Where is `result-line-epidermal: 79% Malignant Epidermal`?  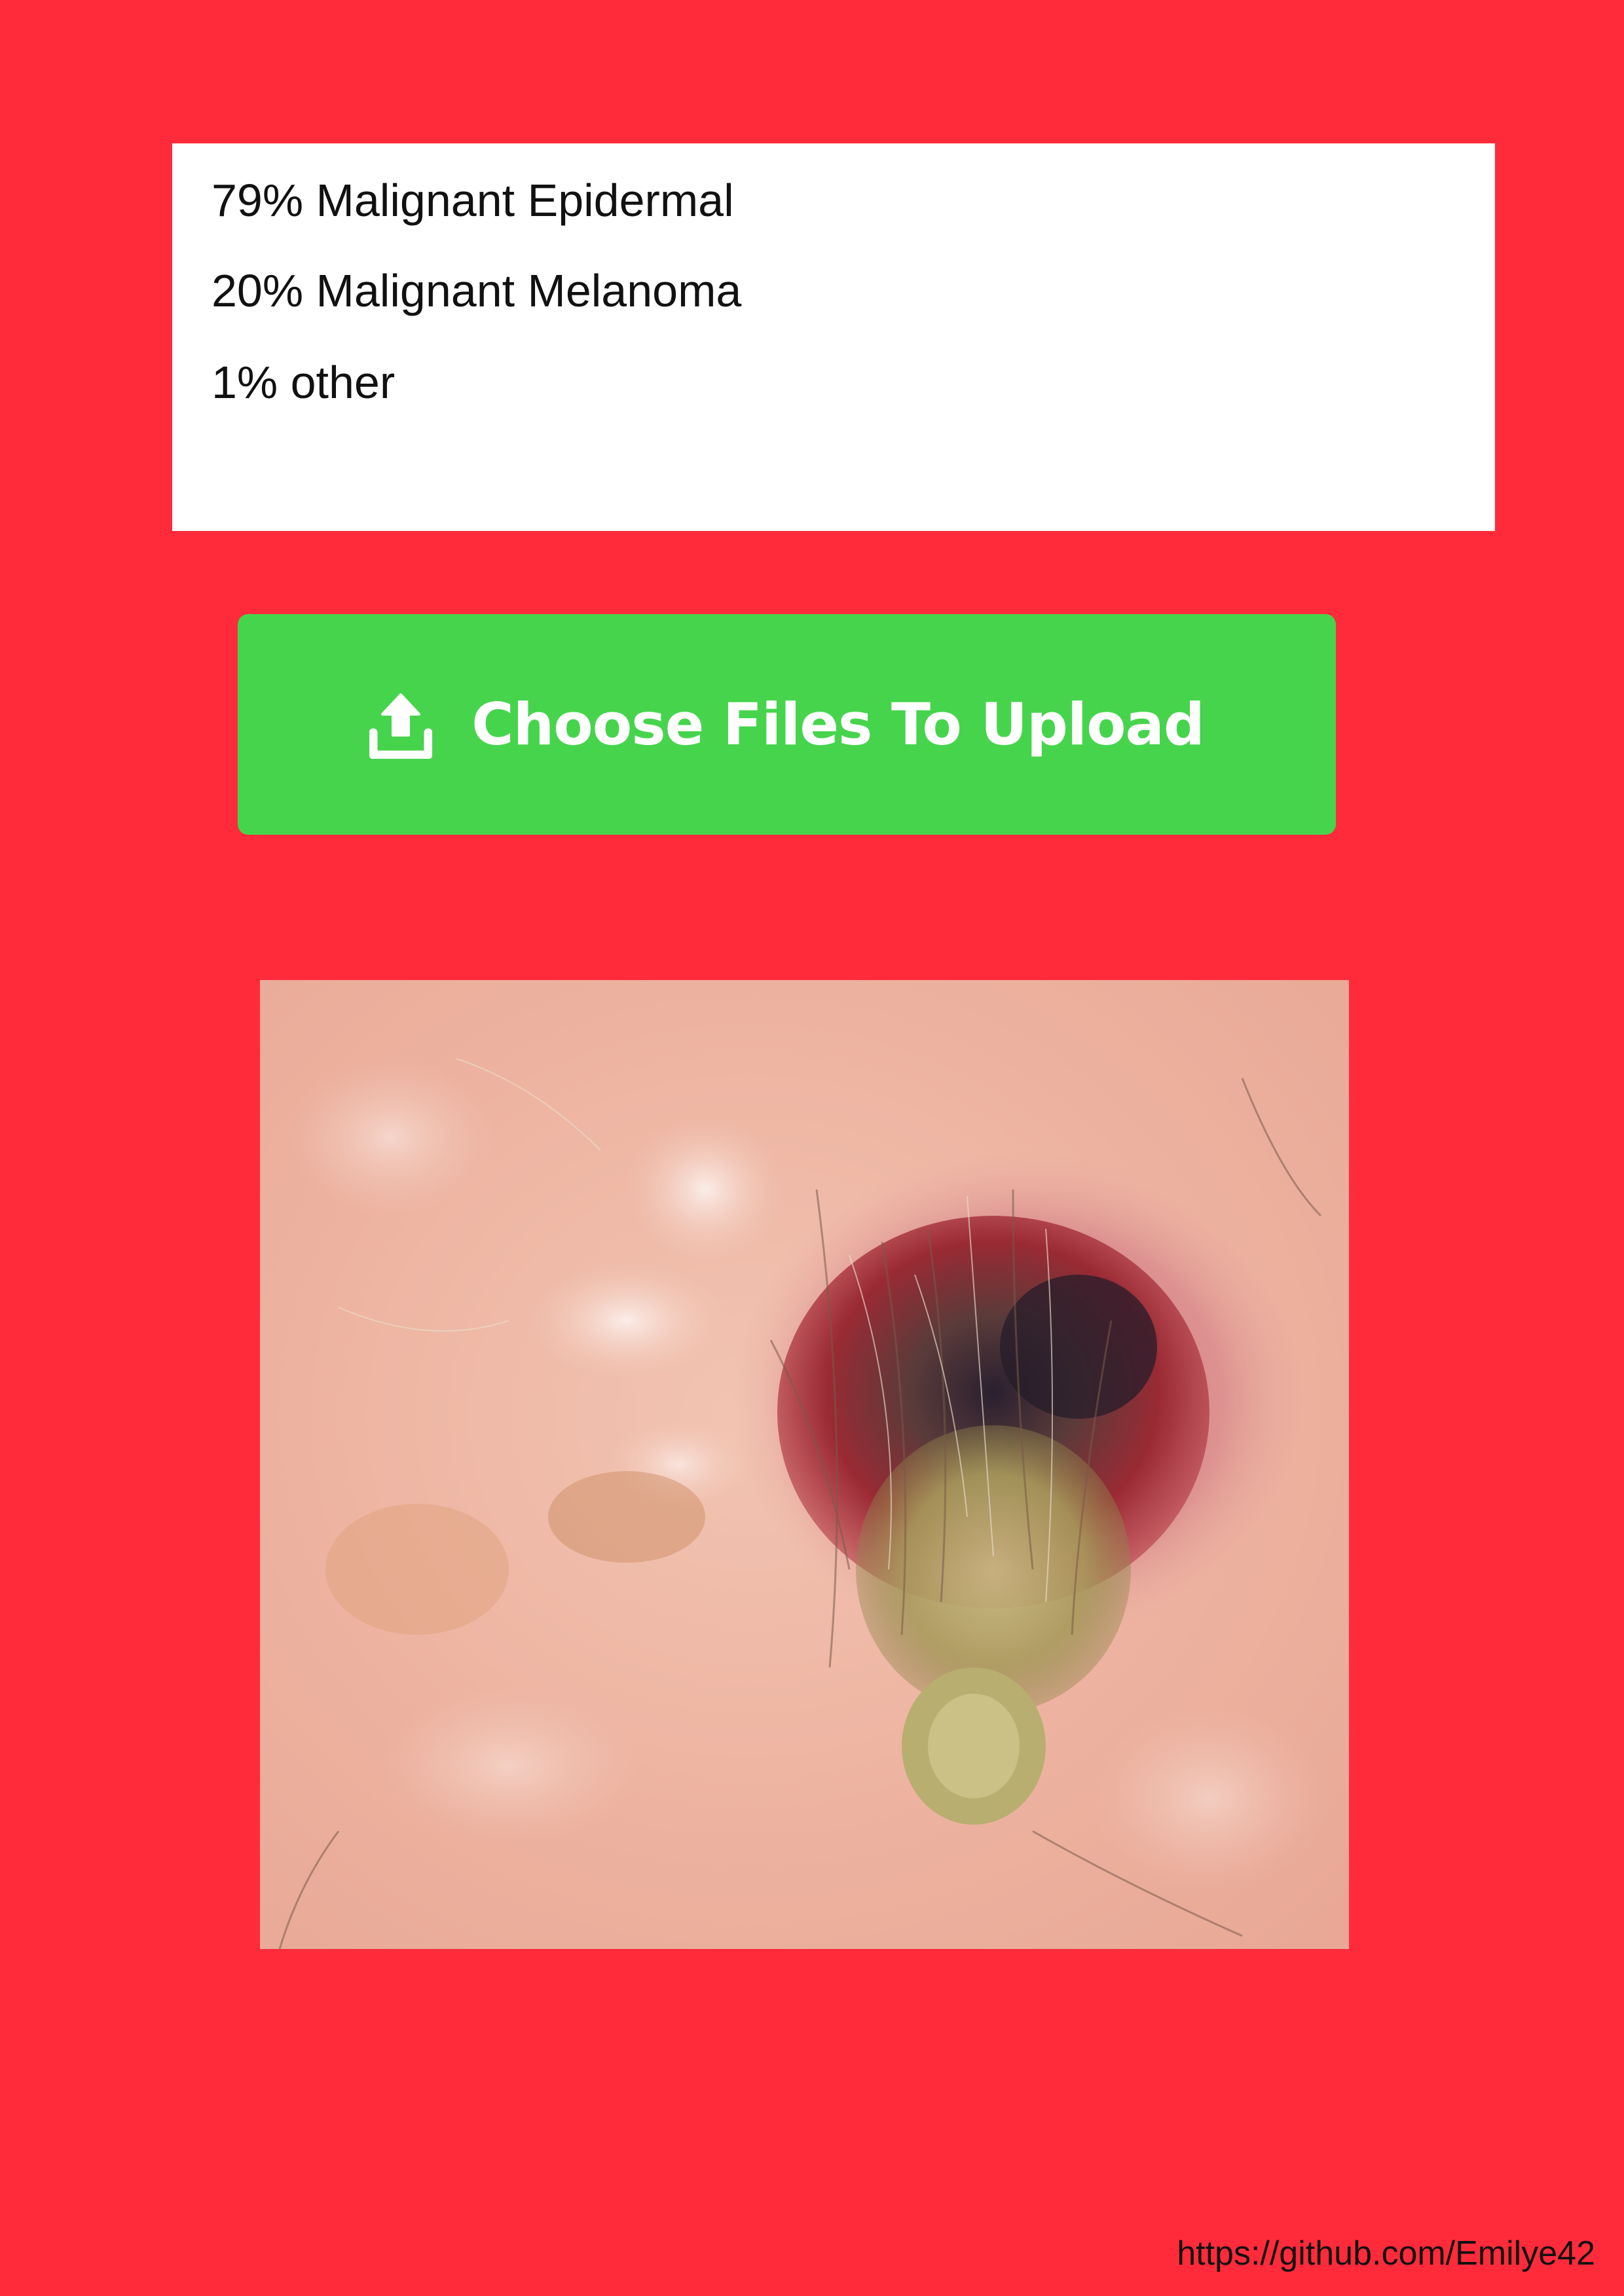
result-line-epidermal: 79% Malignant Epidermal is located at coordinates (473, 200).